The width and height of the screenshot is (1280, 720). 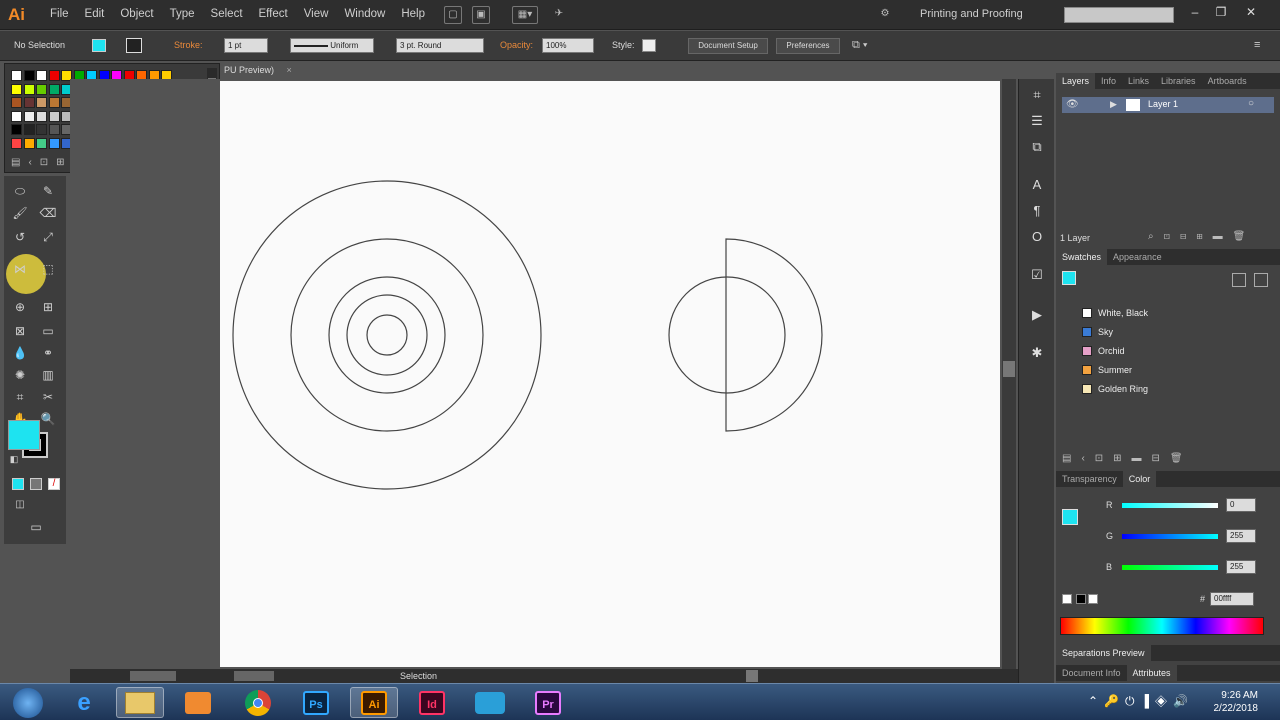 I want to click on document-tab: PU Preview) ×, so click(x=265, y=70).